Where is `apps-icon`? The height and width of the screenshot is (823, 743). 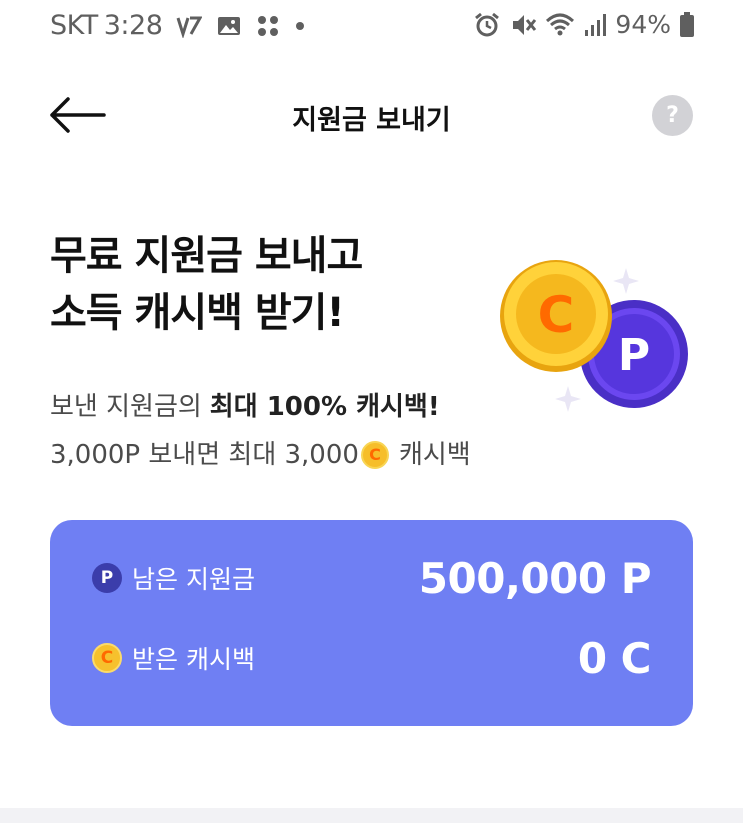 apps-icon is located at coordinates (268, 26).